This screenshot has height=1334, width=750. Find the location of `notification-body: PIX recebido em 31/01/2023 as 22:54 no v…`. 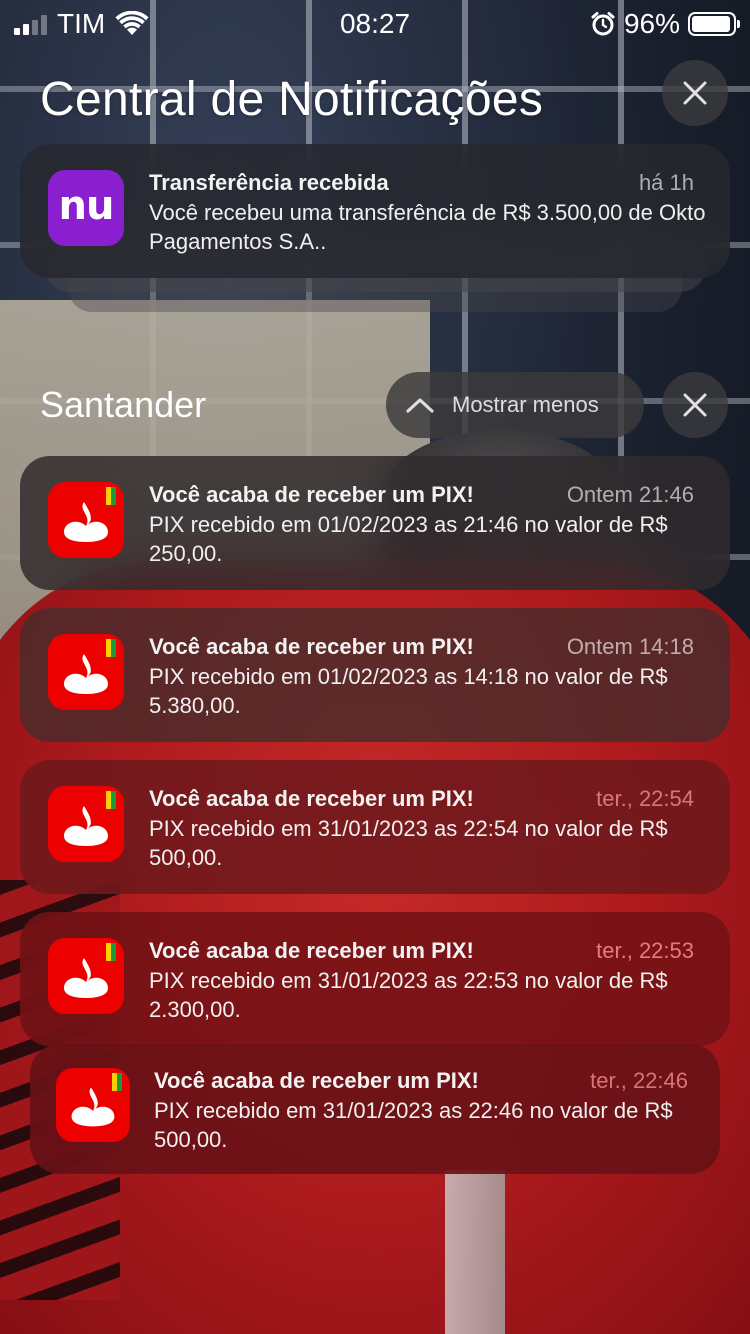

notification-body: PIX recebido em 31/01/2023 as 22:54 no v… is located at coordinates (408, 843).